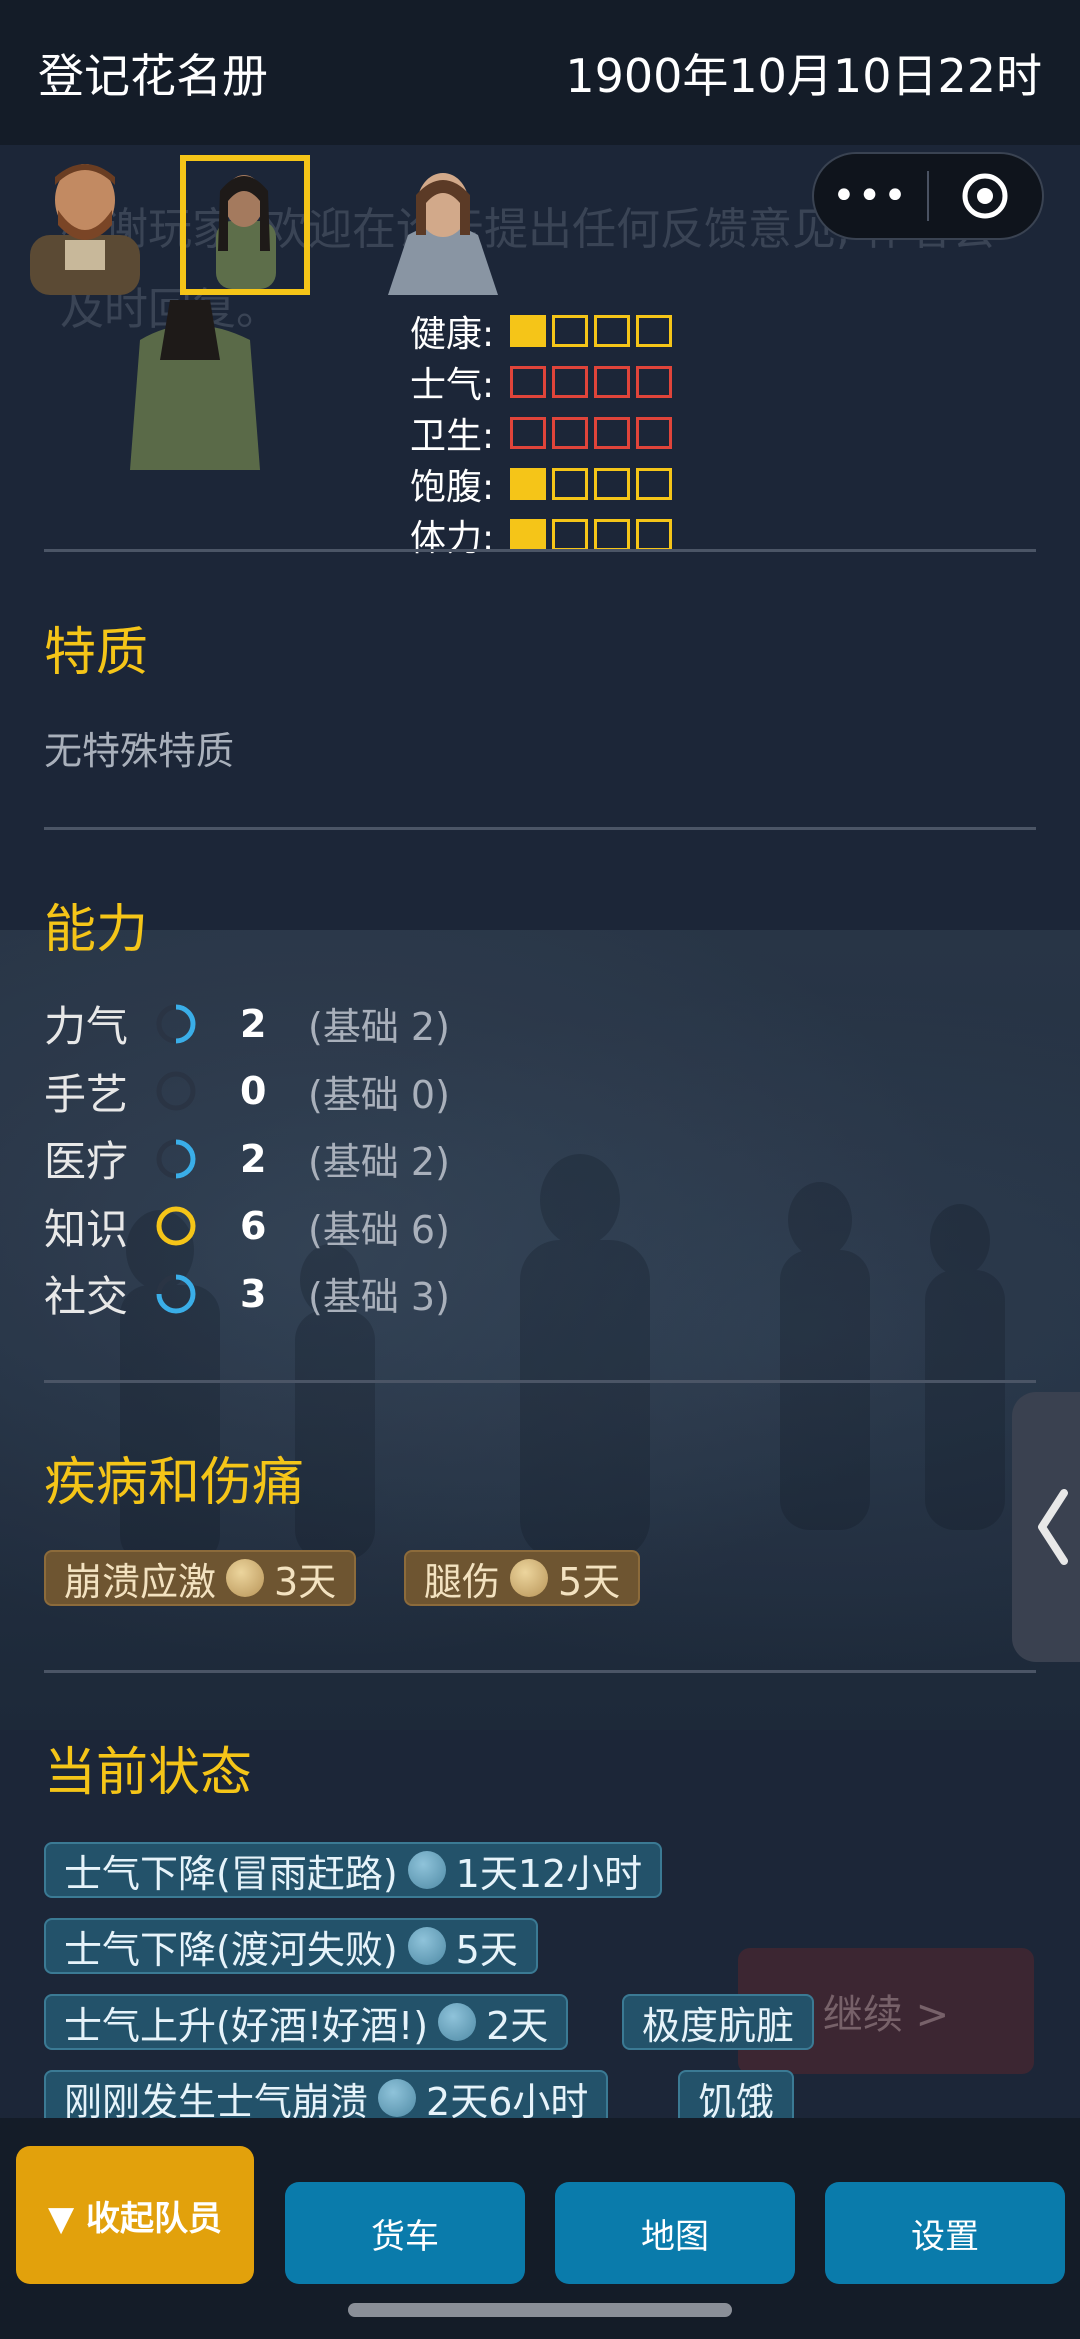 The height and width of the screenshot is (2339, 1080). Describe the element at coordinates (245, 225) in the screenshot. I see `portrait-member-2-selected` at that location.